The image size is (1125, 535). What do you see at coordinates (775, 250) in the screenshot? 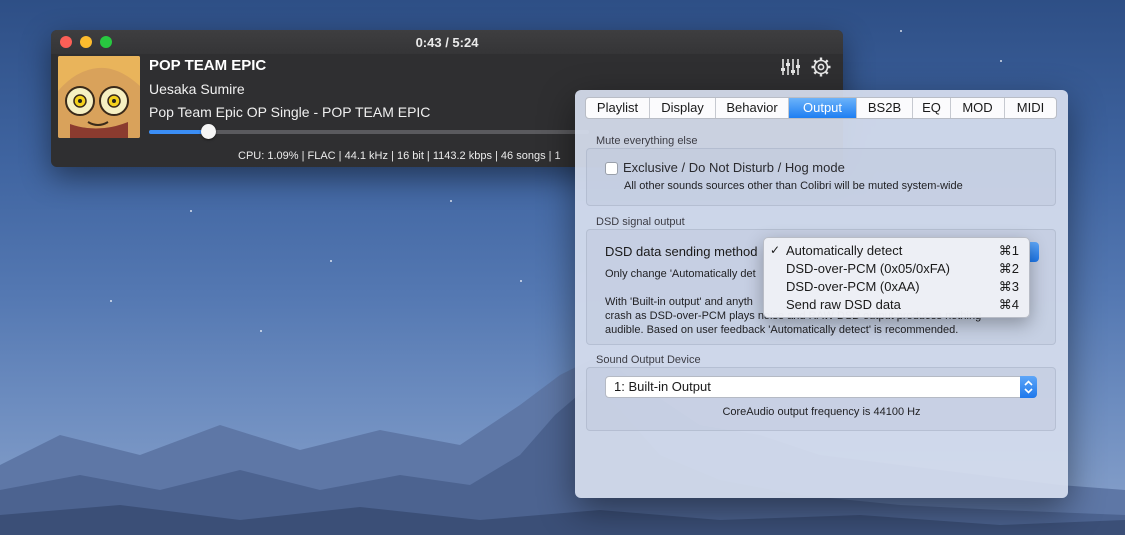
I see `checkmark-icon: ✓` at bounding box center [775, 250].